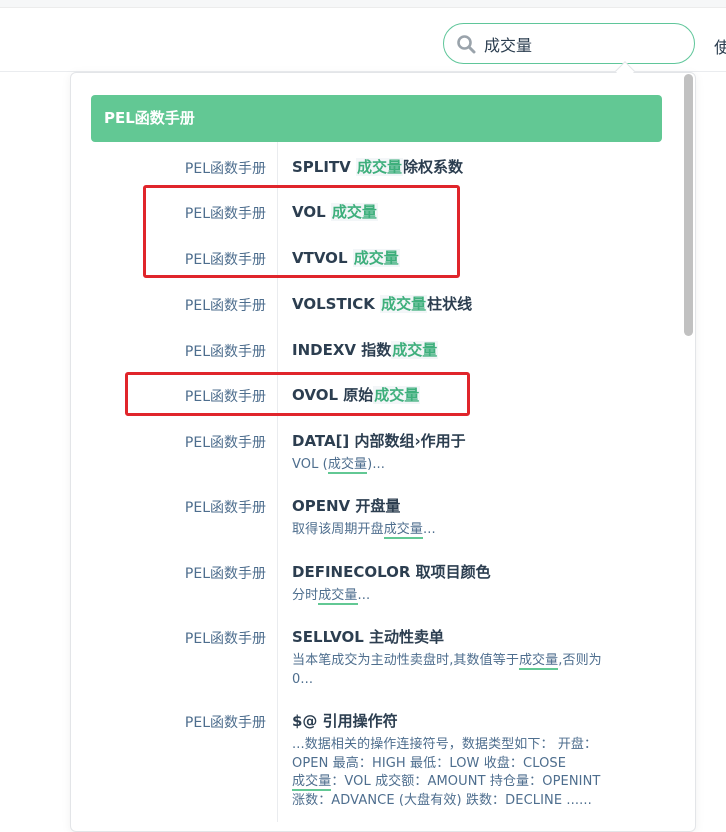 The height and width of the screenshot is (832, 726). Describe the element at coordinates (584, 44) in the screenshot. I see `search-input` at that location.